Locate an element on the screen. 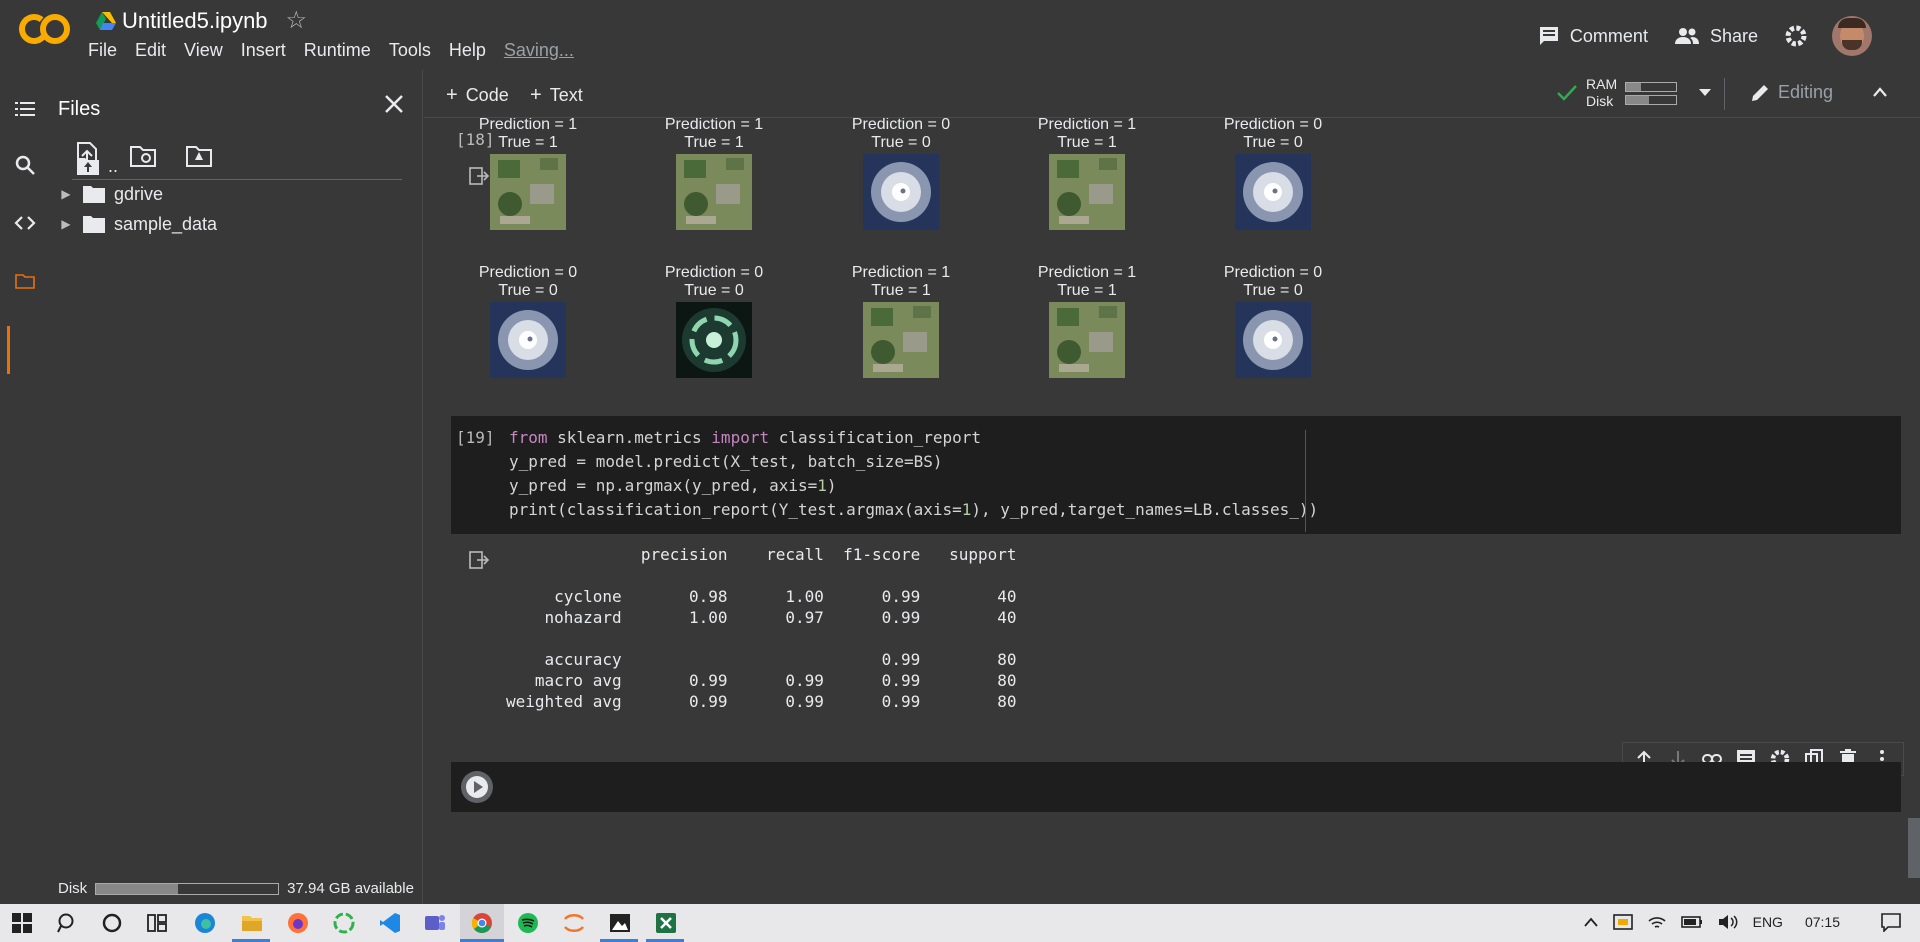 The height and width of the screenshot is (942, 1920). menu-edit: Edit is located at coordinates (150, 50).